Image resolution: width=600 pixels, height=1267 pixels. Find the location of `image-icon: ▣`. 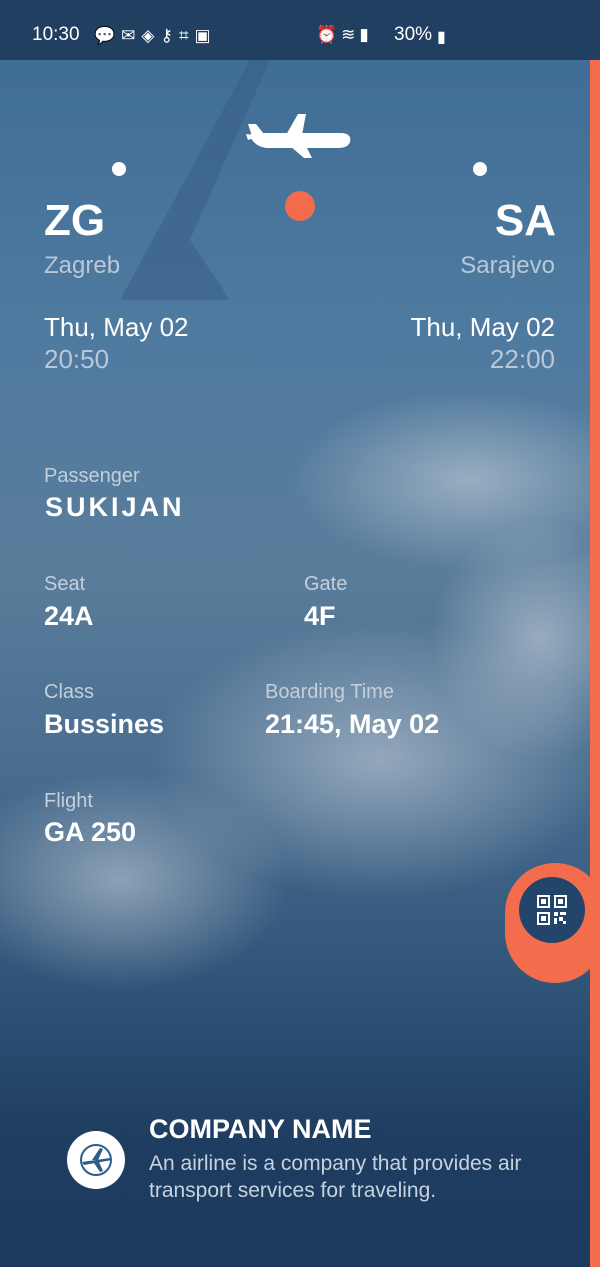

image-icon: ▣ is located at coordinates (205, 35).